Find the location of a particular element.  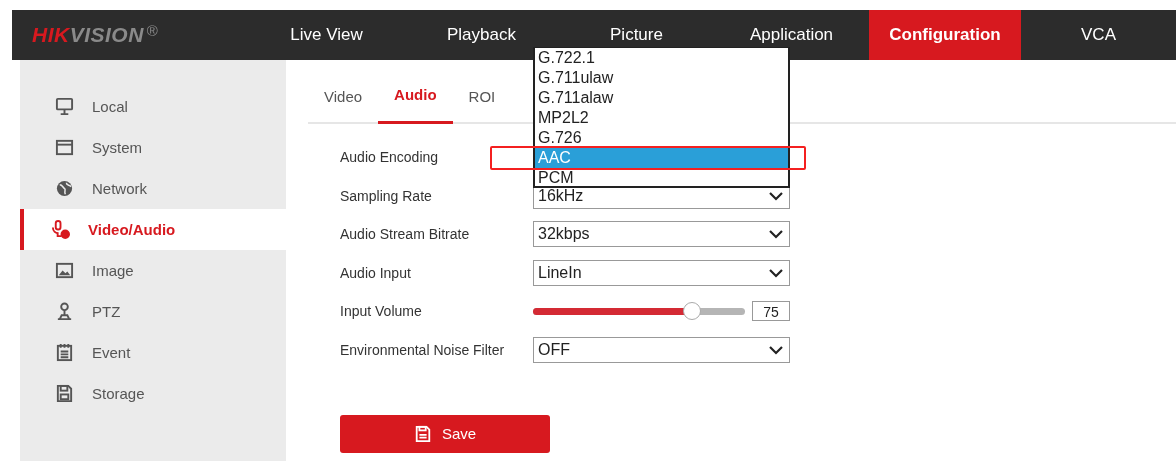

sub-tab: Audio is located at coordinates (415, 105).